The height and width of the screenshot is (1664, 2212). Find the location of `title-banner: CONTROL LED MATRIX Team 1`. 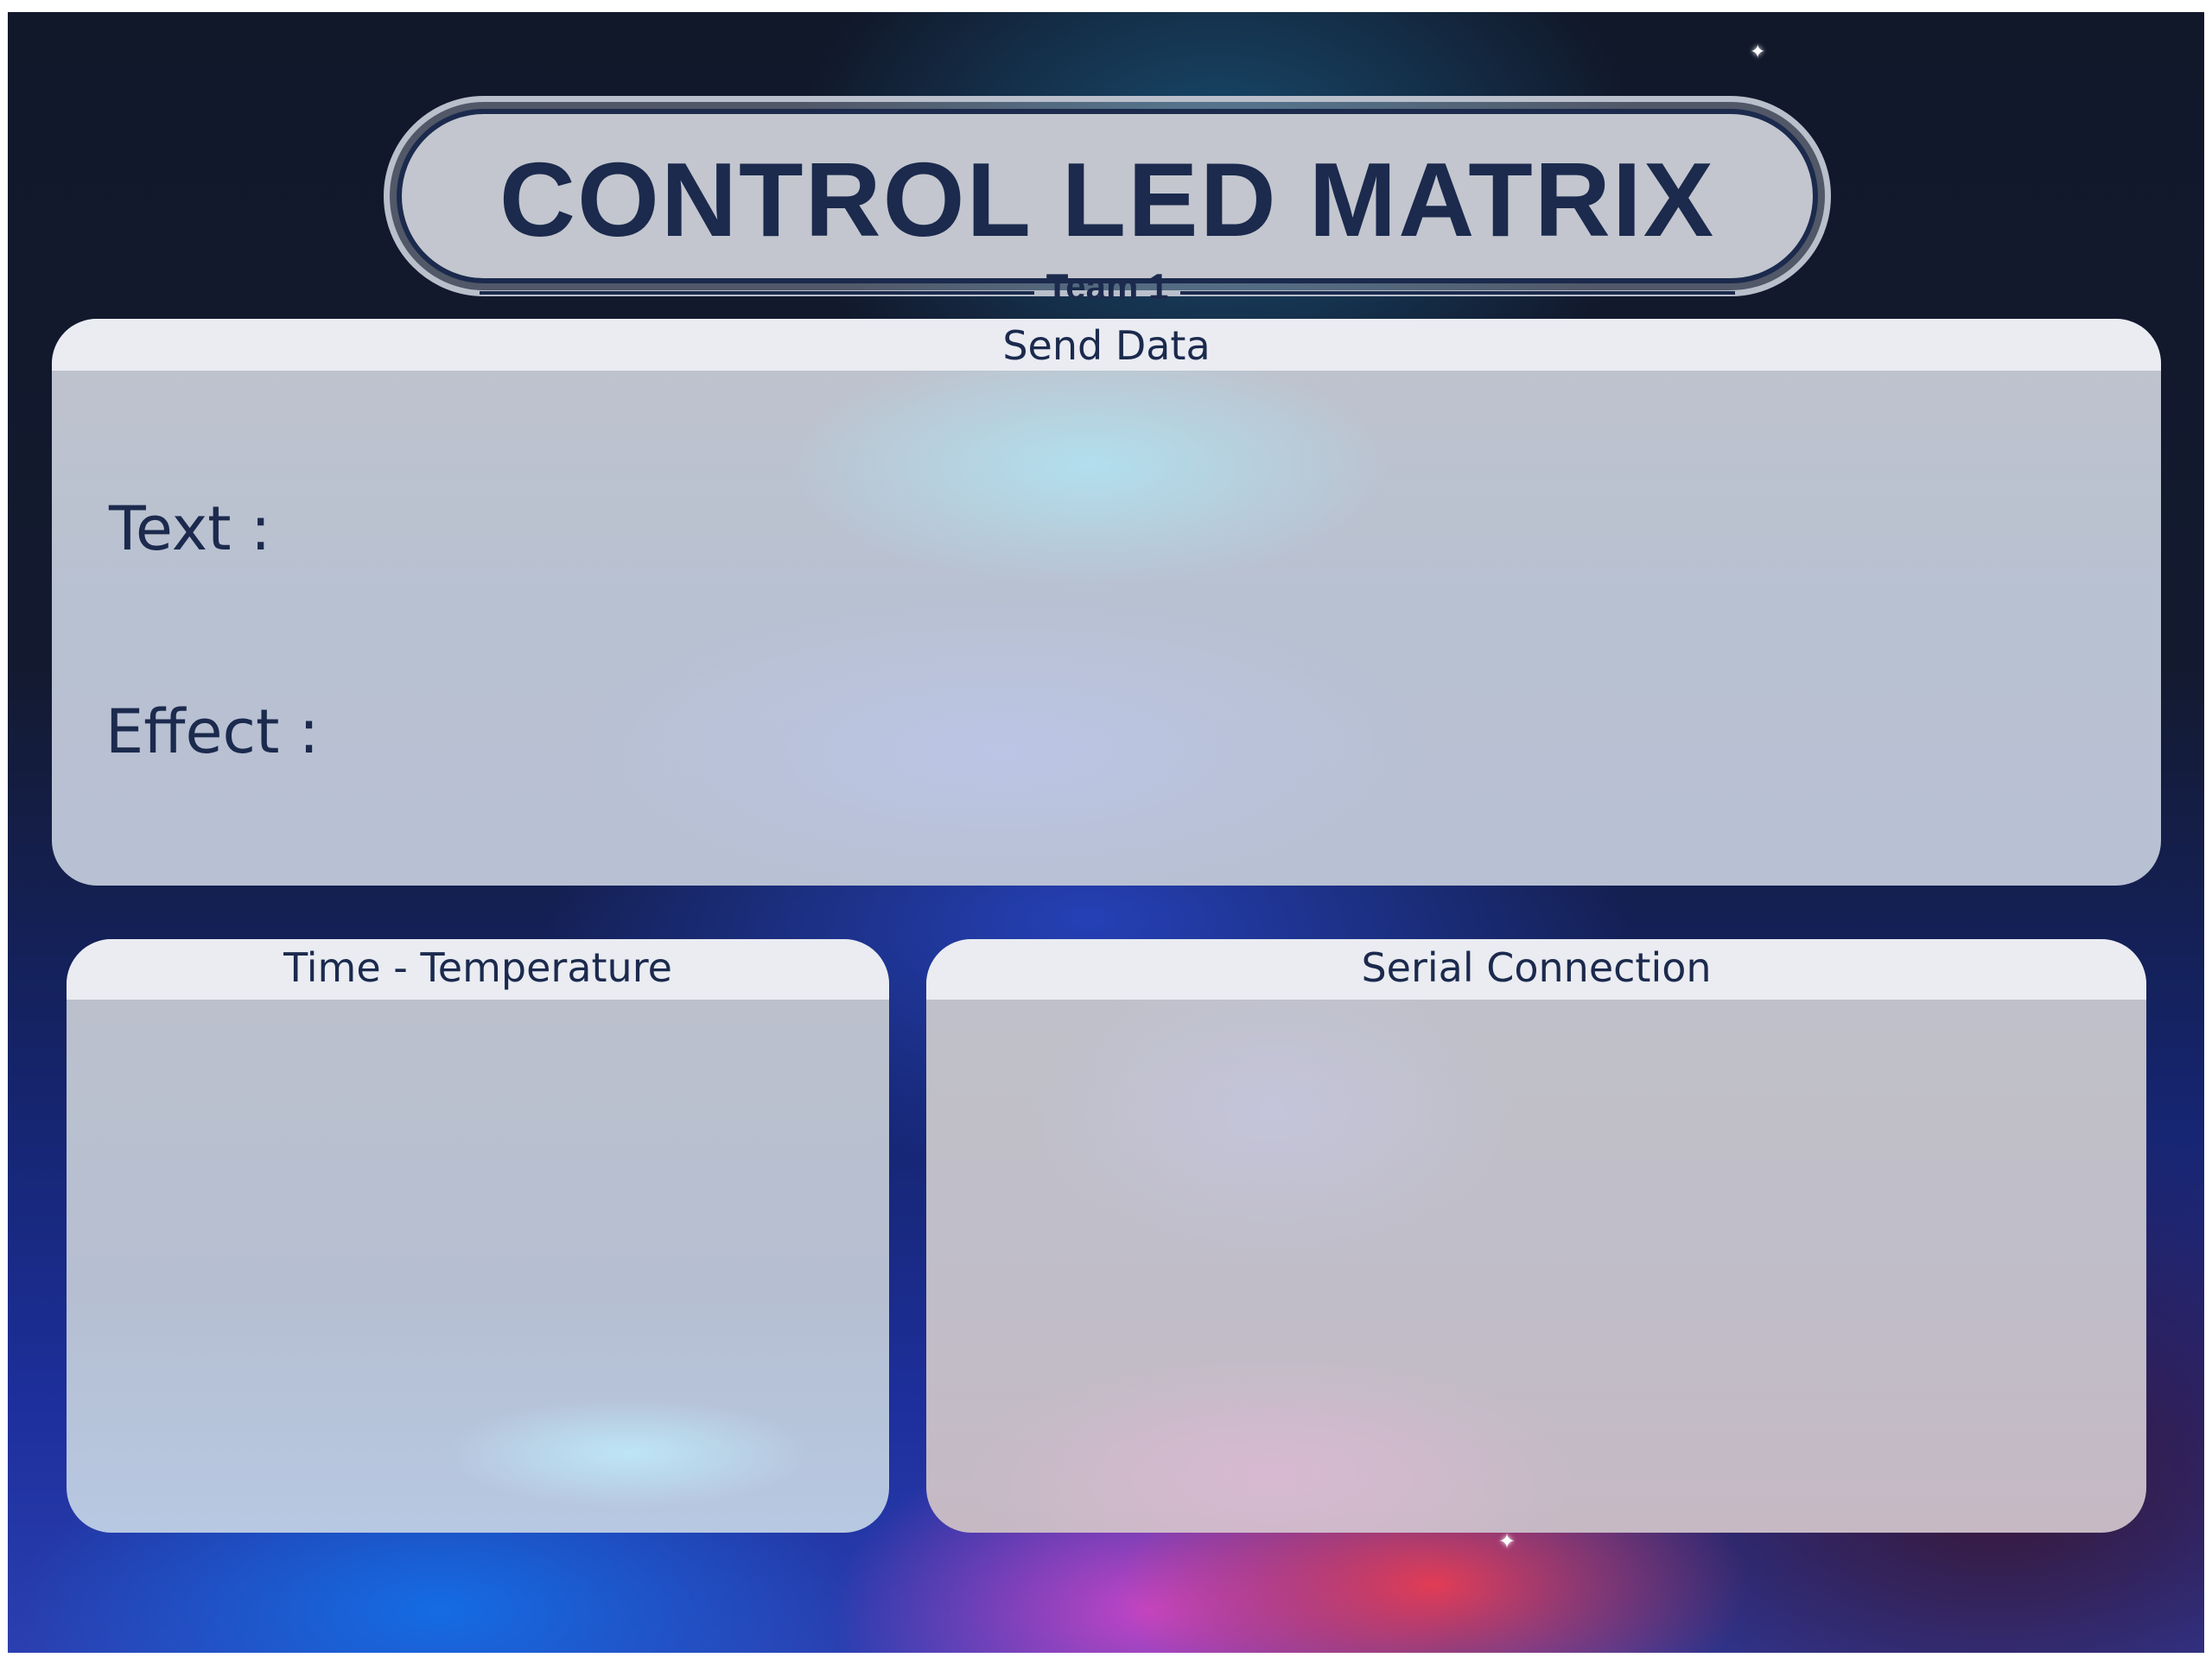

title-banner: CONTROL LED MATRIX Team 1 is located at coordinates (1107, 200).